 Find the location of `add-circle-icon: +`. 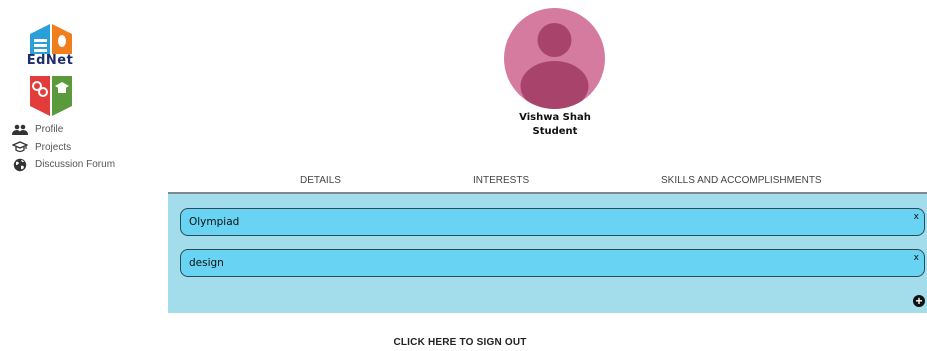

add-circle-icon: + is located at coordinates (919, 301).